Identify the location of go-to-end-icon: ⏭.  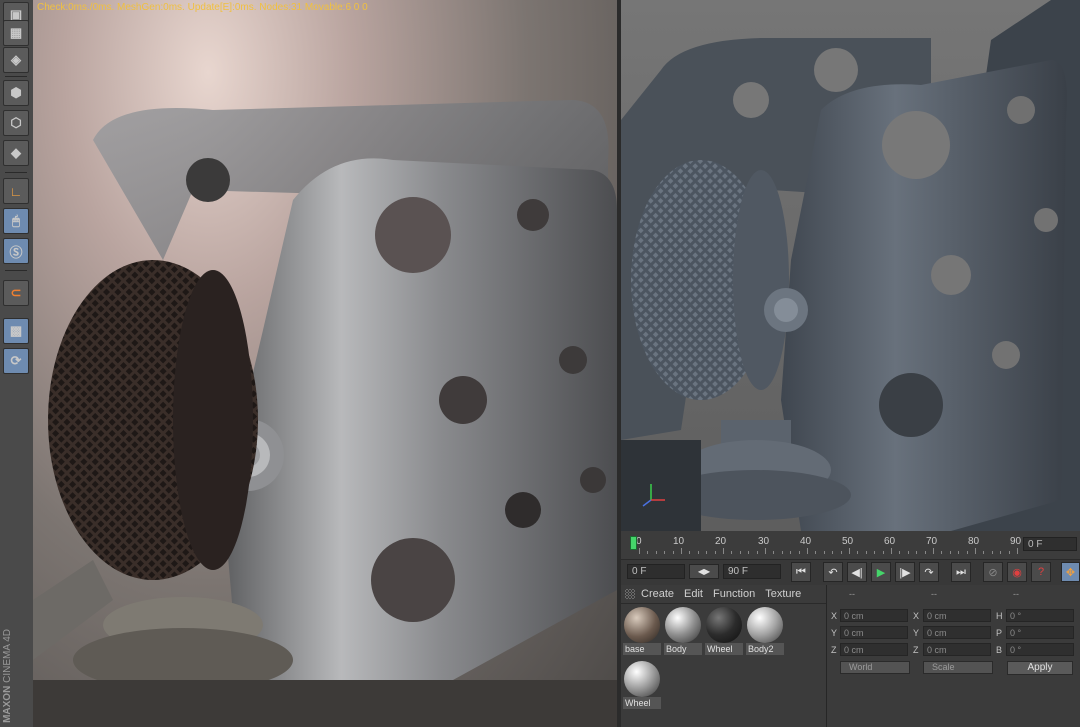
(961, 572).